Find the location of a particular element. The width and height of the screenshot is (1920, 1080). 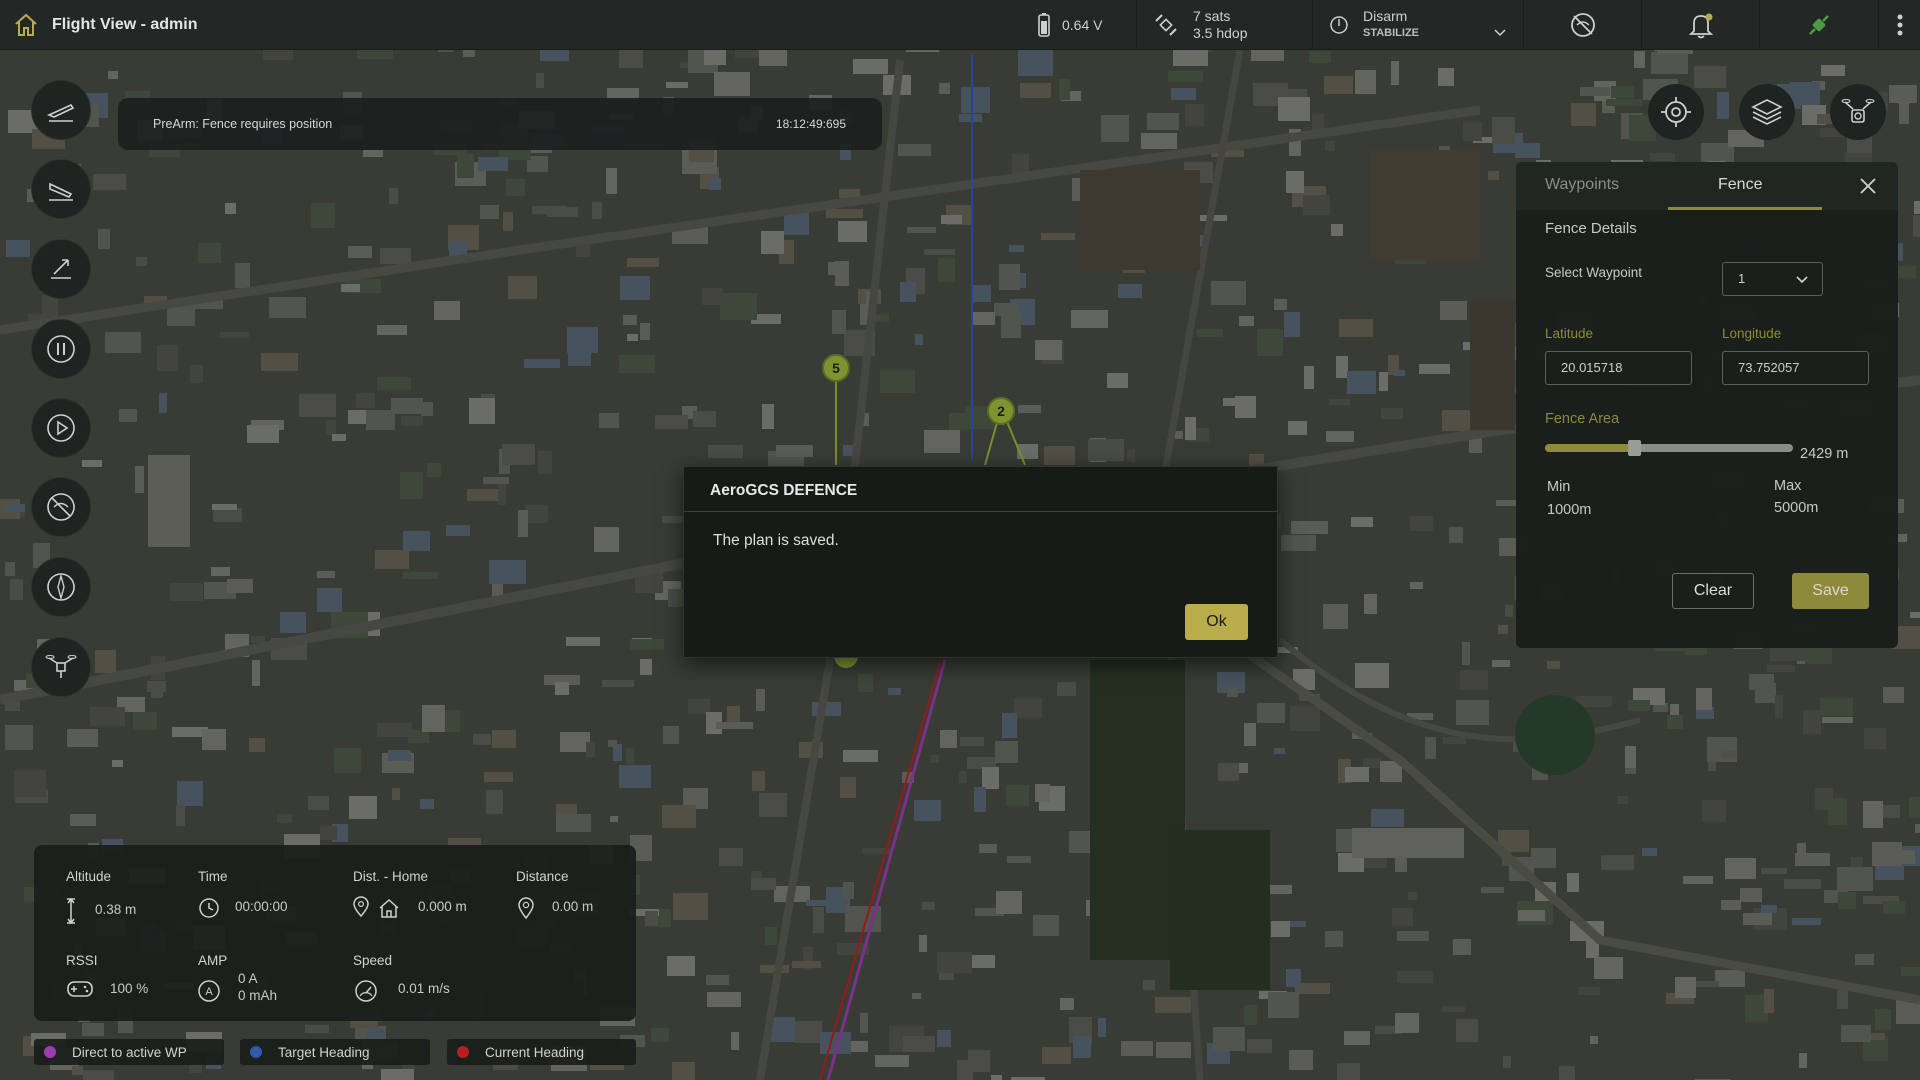

no-gps-icon is located at coordinates (61, 507).